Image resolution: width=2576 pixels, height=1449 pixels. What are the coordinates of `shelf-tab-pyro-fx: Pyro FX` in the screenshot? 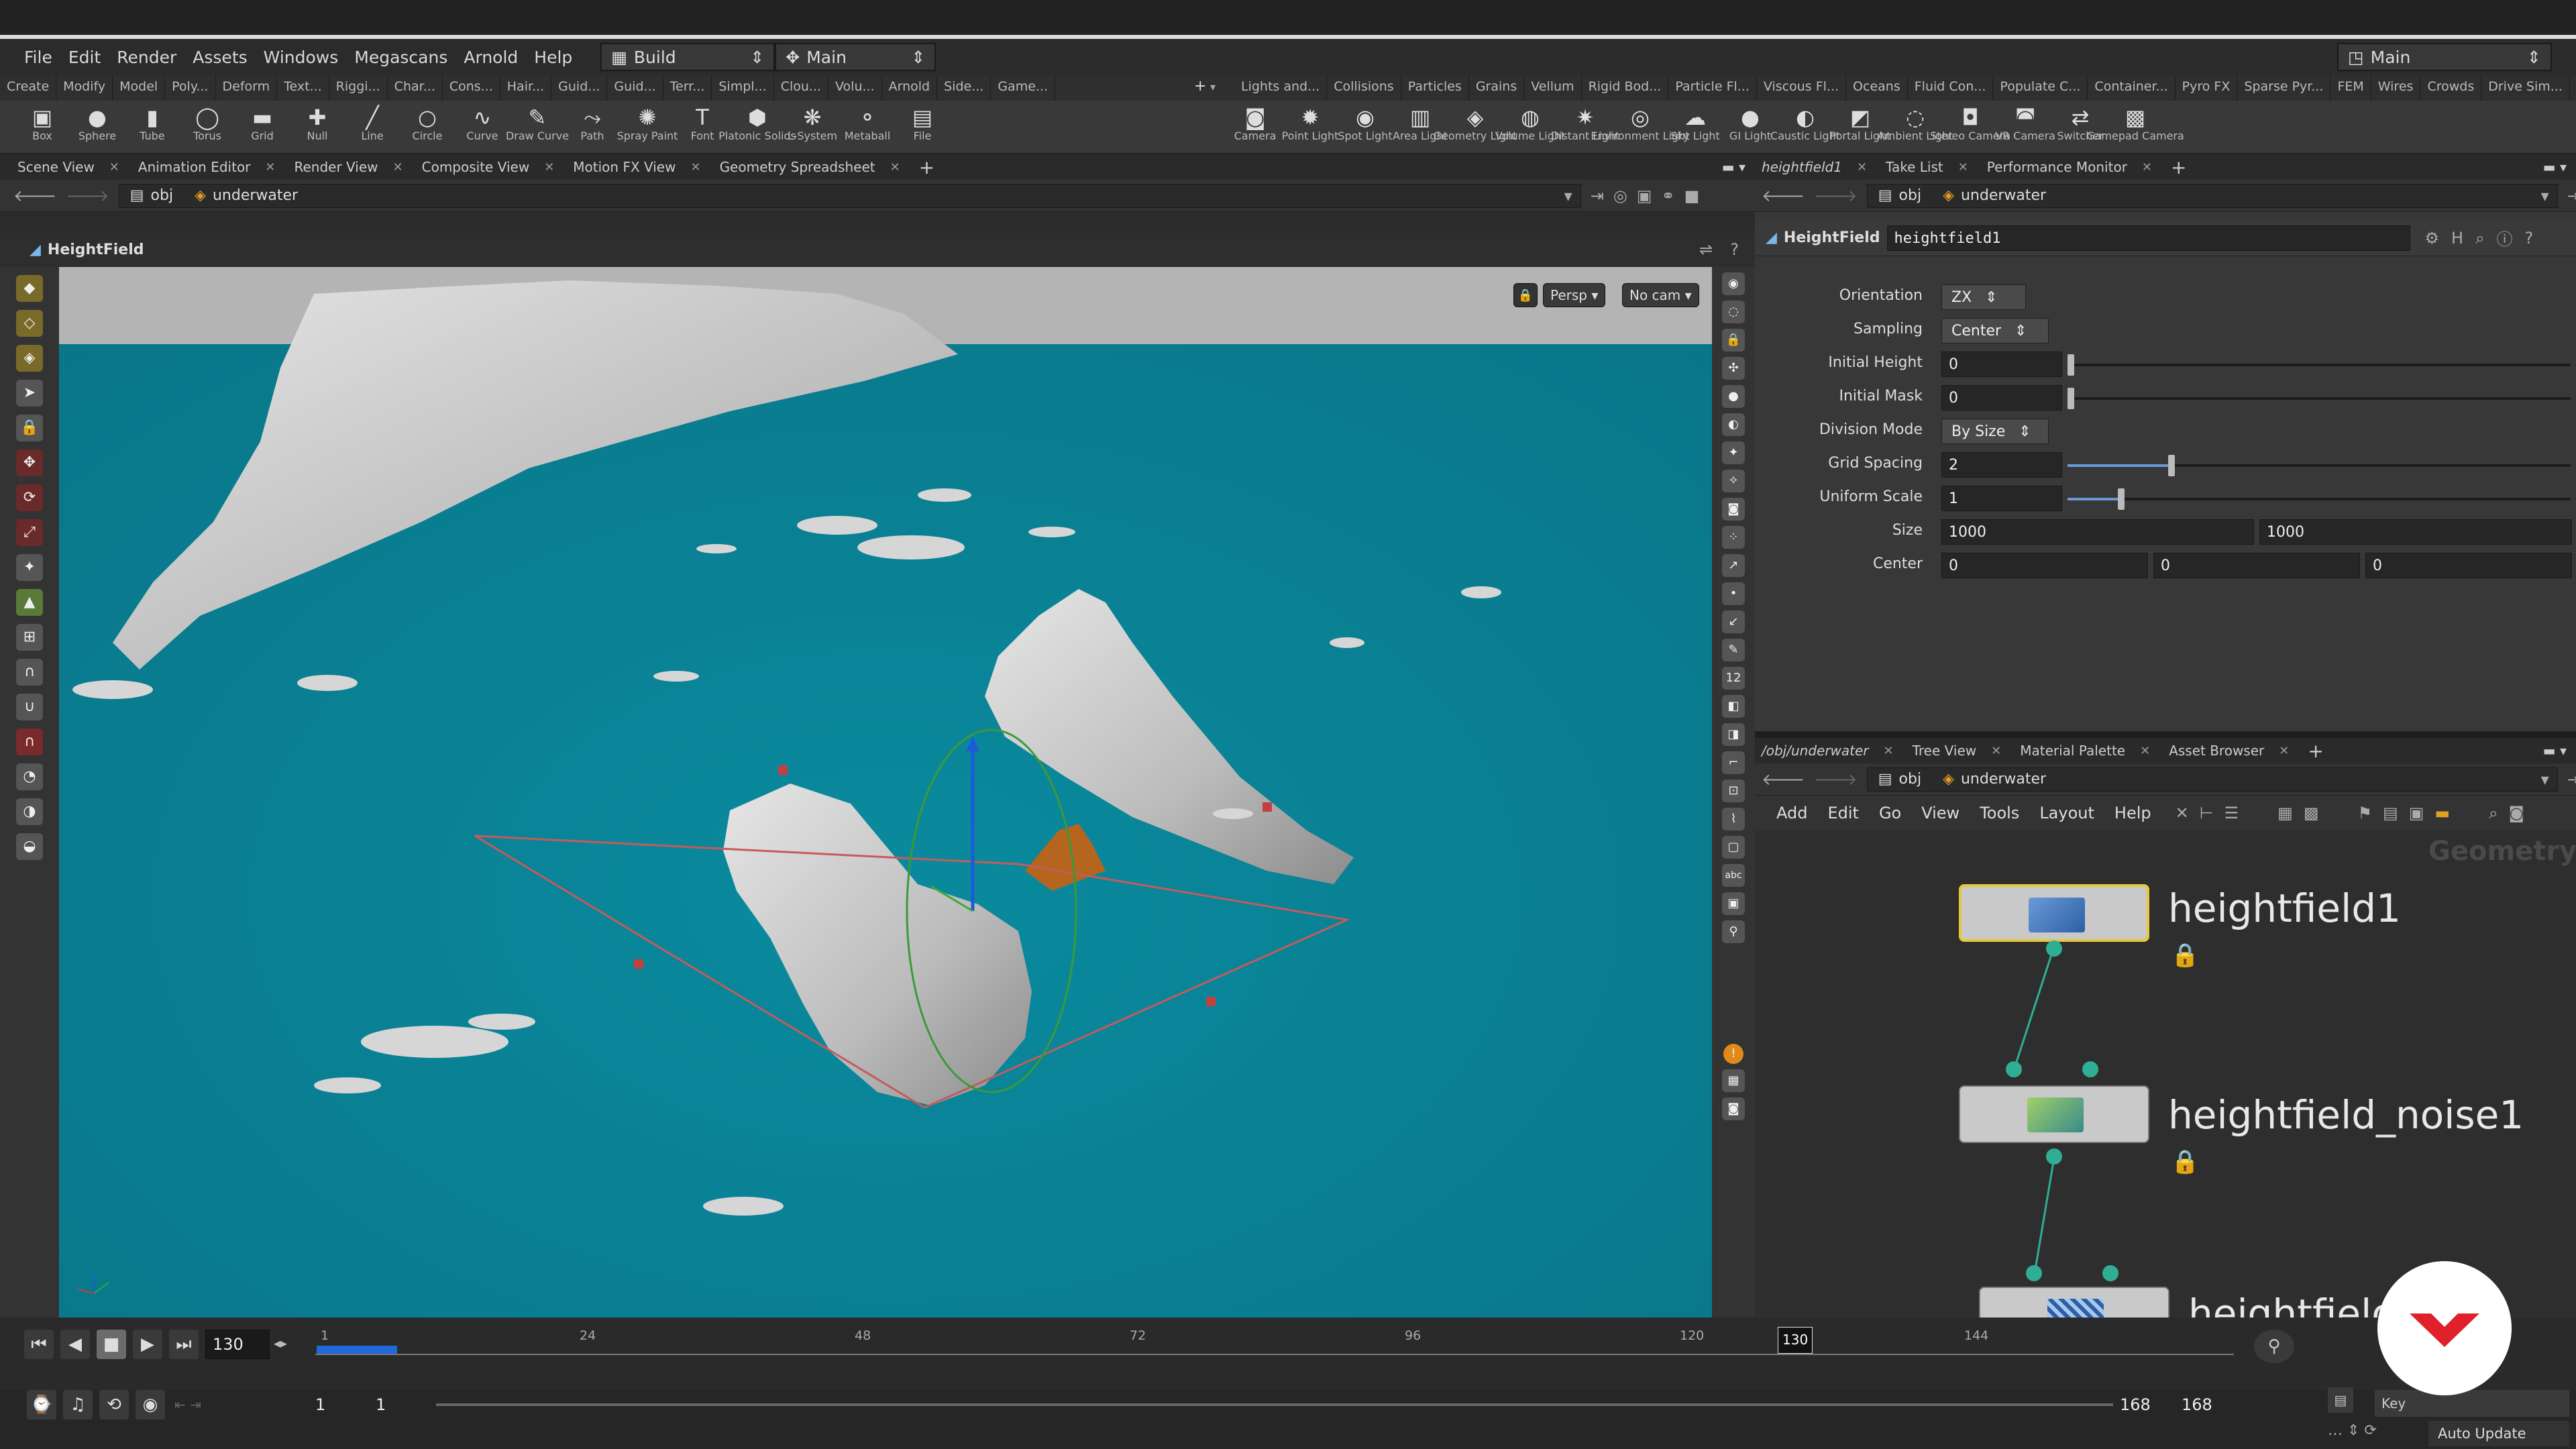 It's located at (2207, 88).